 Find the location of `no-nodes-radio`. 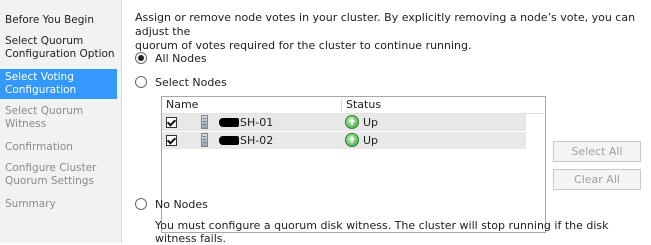

no-nodes-radio is located at coordinates (141, 204).